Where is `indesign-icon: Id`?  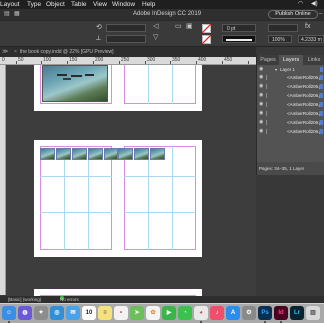
indesign-icon: Id is located at coordinates (281, 313).